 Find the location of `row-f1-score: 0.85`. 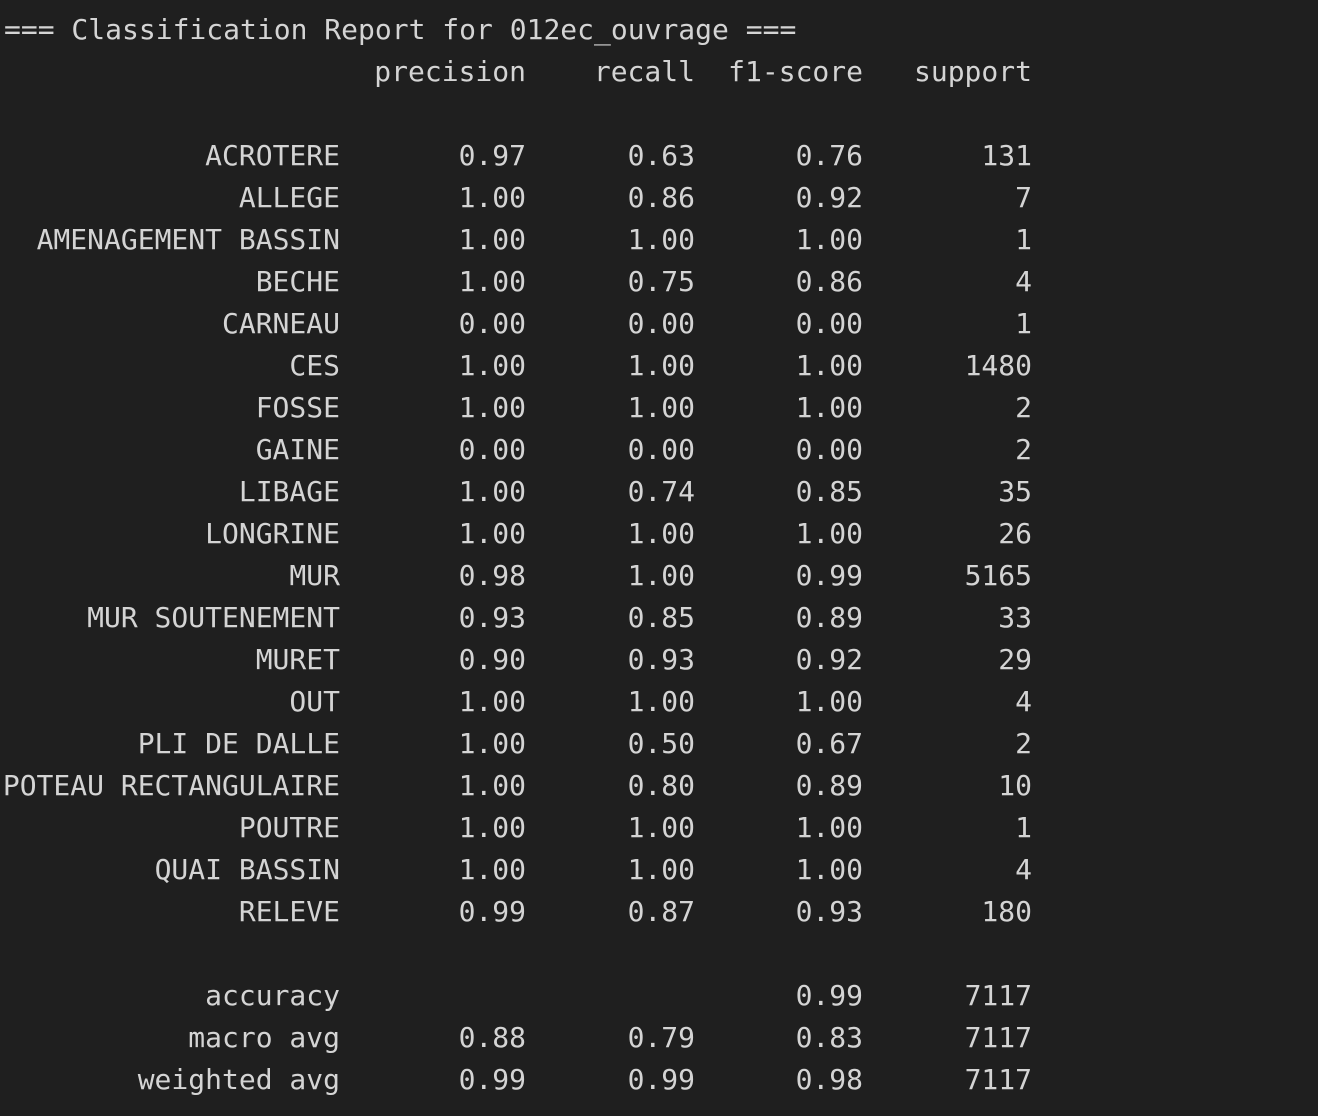

row-f1-score: 0.85 is located at coordinates (829, 491).